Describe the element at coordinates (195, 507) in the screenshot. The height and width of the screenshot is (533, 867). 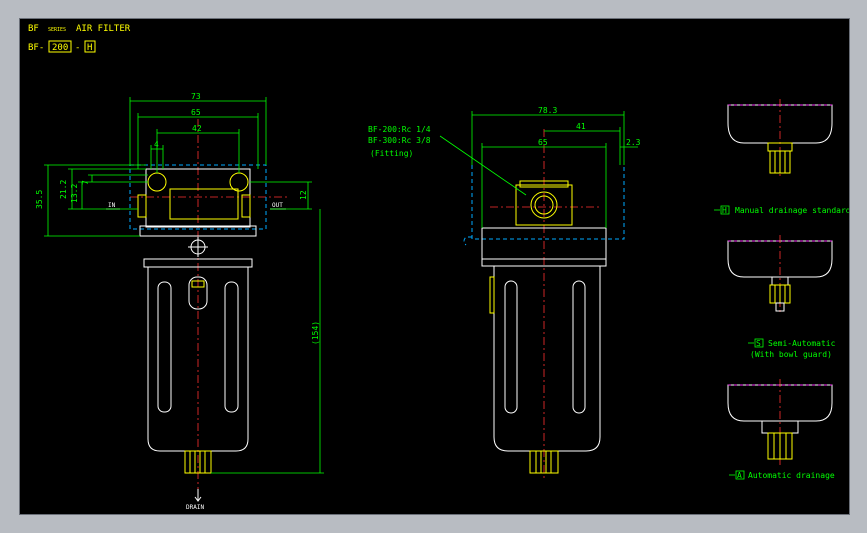
I see `front-drain-label: DRAIN` at that location.